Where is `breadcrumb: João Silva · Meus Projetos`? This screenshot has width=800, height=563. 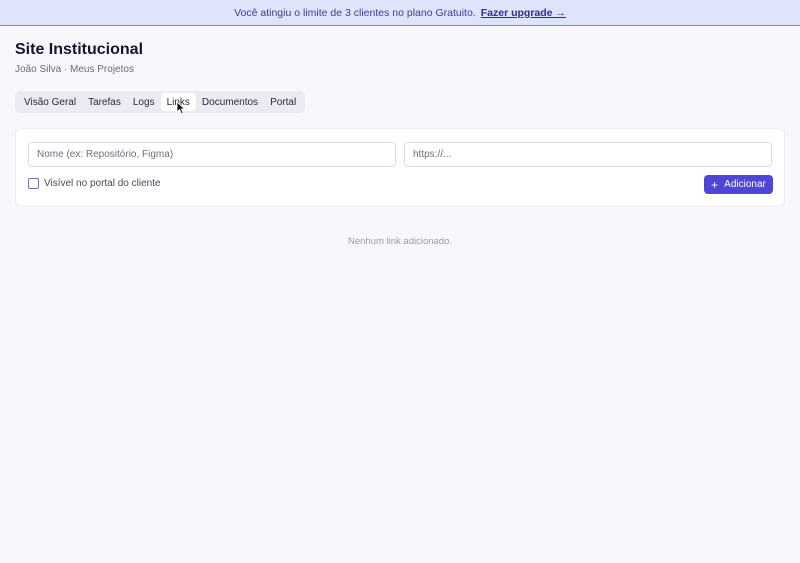
breadcrumb: João Silva · Meus Projetos is located at coordinates (74, 69).